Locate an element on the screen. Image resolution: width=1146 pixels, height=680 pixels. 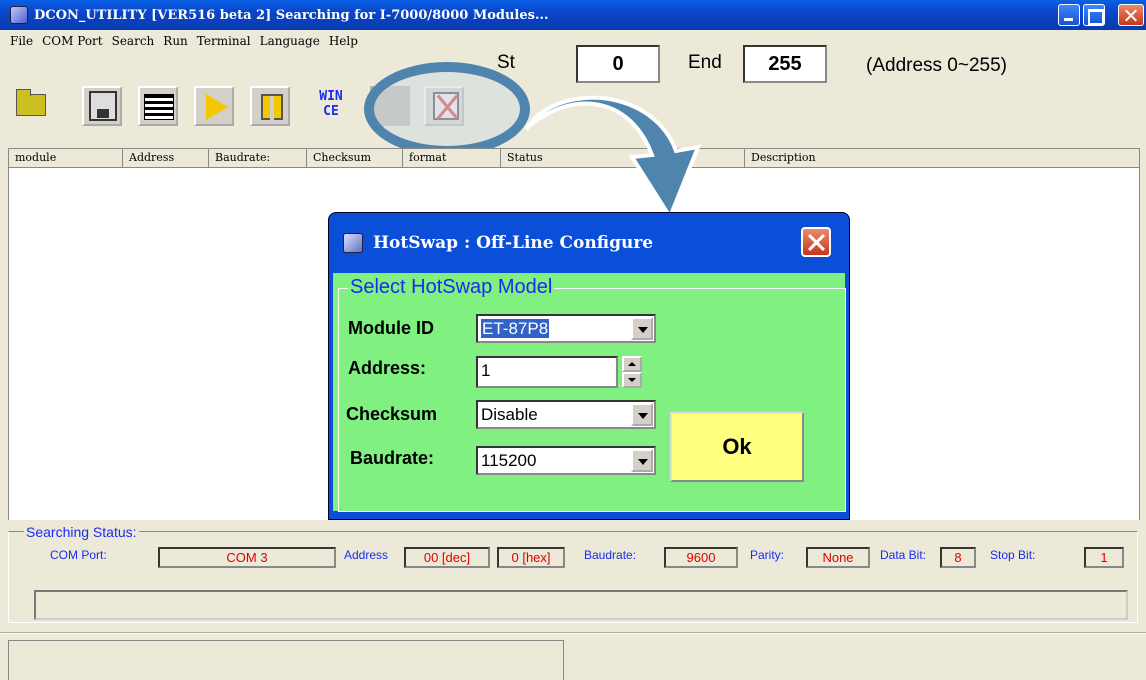
close-button is located at coordinates (1131, 15).